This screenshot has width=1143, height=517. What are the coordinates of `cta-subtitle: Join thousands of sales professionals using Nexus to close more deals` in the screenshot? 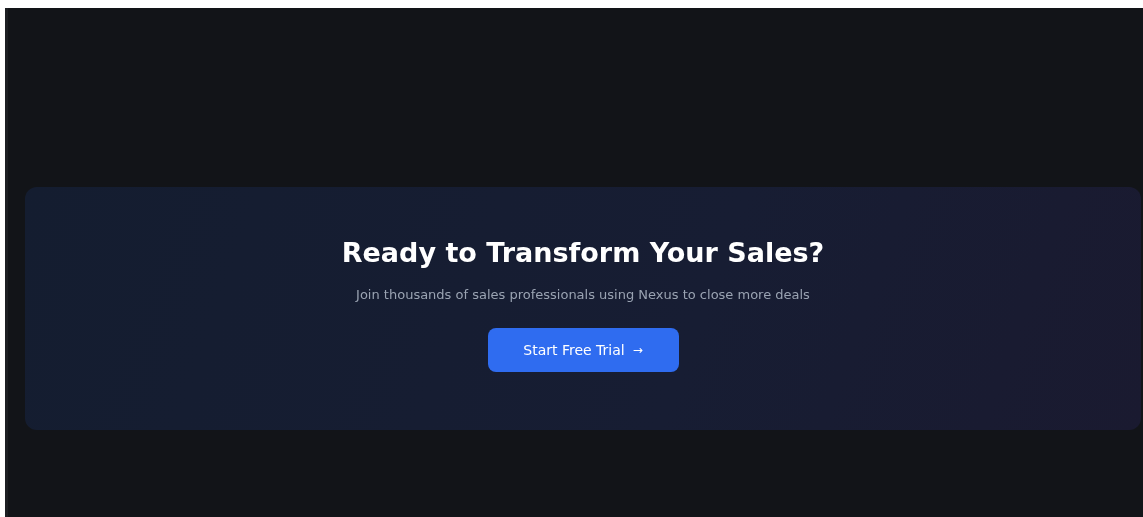 It's located at (583, 295).